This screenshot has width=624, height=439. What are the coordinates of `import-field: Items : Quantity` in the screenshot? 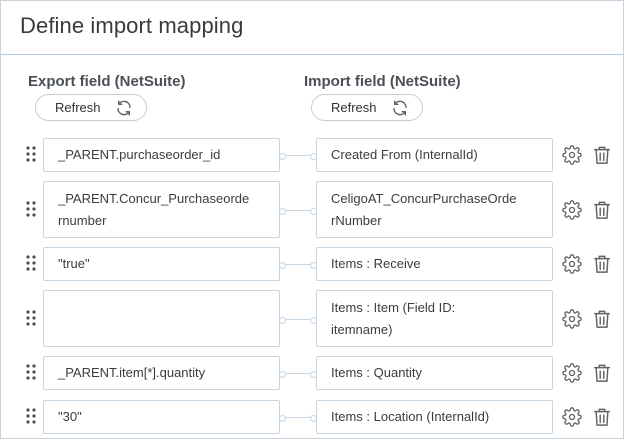 It's located at (434, 373).